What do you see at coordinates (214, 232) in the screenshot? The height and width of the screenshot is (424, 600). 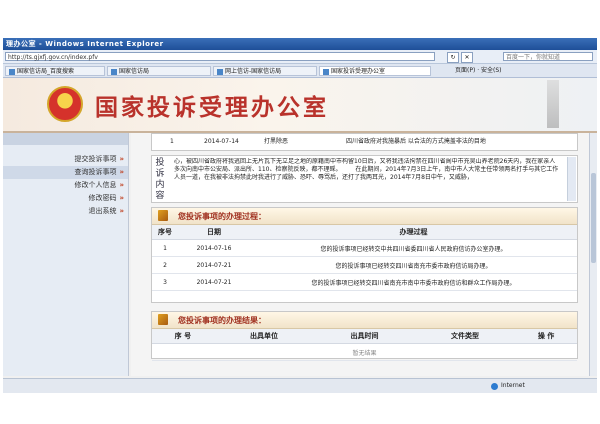 I see `process-col-date: 日期` at bounding box center [214, 232].